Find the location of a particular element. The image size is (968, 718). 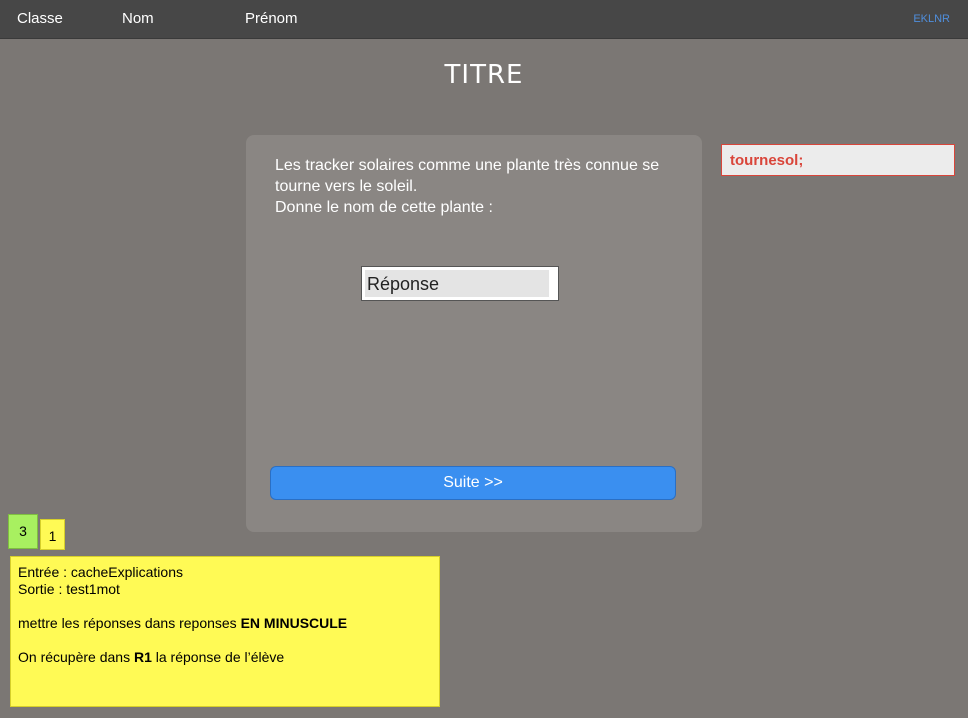

green-badge: 3 is located at coordinates (23, 531).